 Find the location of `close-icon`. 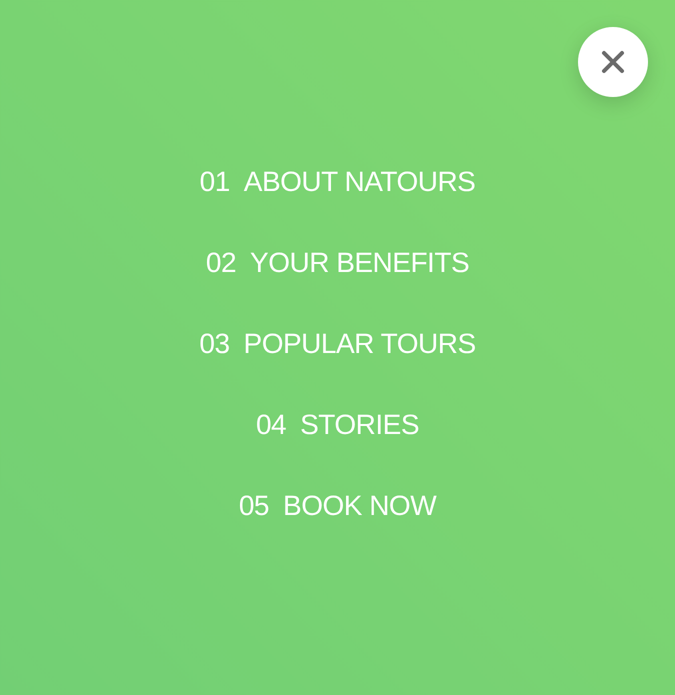

close-icon is located at coordinates (613, 62).